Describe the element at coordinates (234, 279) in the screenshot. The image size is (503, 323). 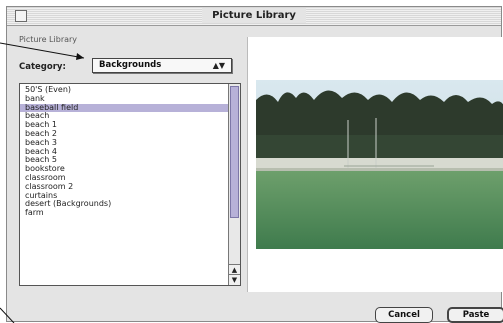
I see `scroll-down-arrow-icon: ▼` at that location.